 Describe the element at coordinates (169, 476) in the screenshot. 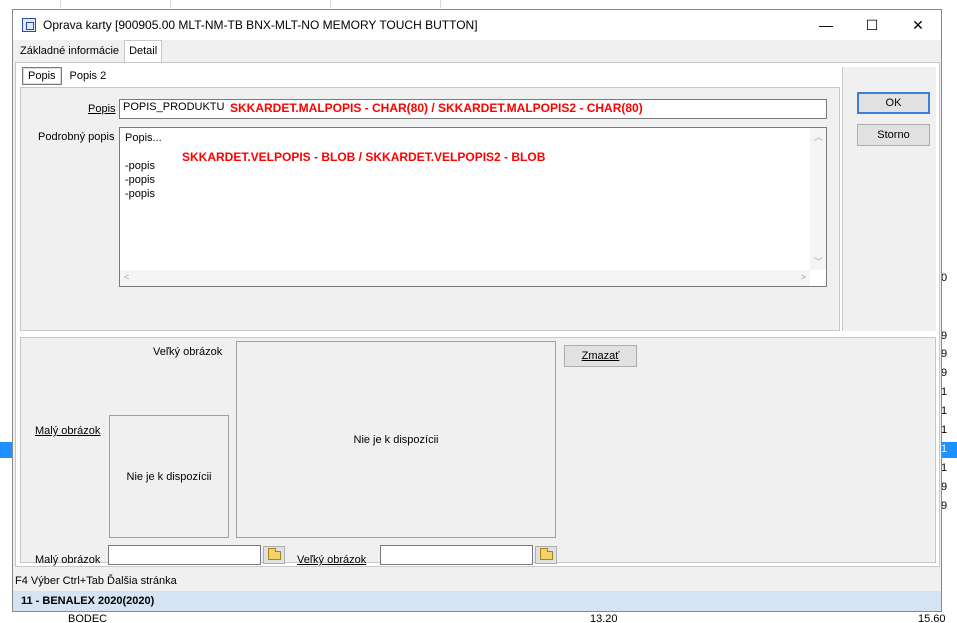

I see `maly-obrazok-preview: Nie je k dispozícii` at that location.